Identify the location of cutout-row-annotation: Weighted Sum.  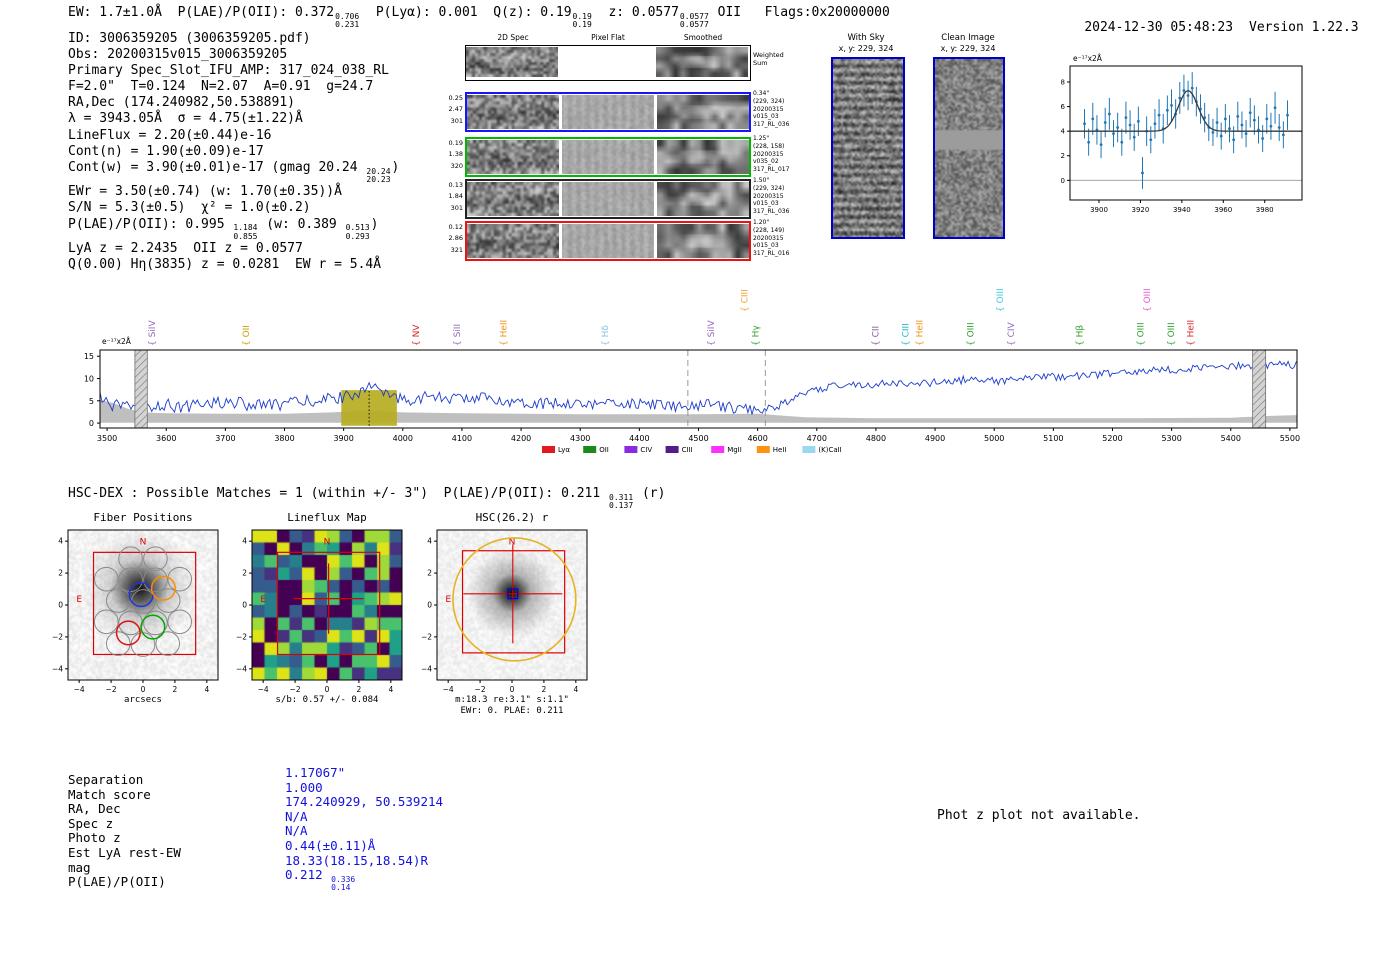
(768, 59).